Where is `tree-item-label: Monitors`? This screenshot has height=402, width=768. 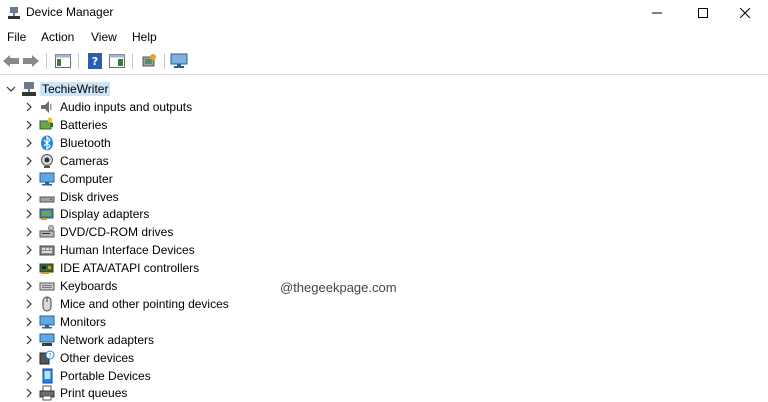
tree-item-label: Monitors is located at coordinates (83, 321).